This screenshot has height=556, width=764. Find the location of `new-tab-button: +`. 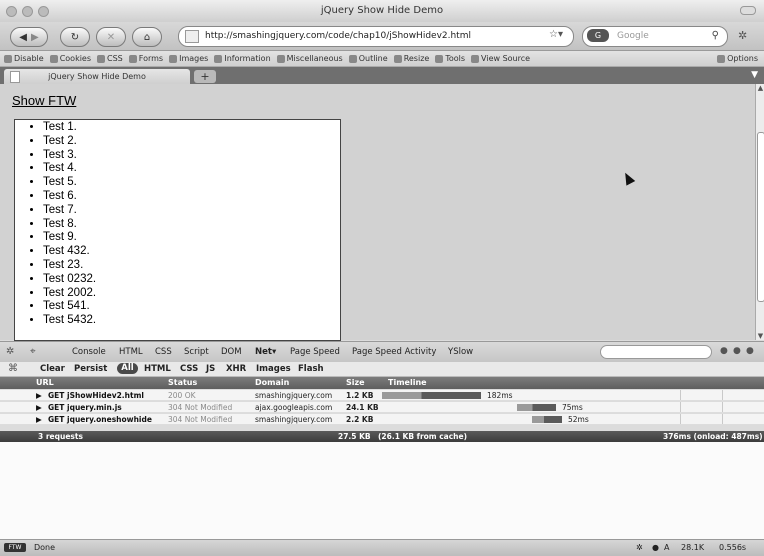

new-tab-button: + is located at coordinates (205, 76).